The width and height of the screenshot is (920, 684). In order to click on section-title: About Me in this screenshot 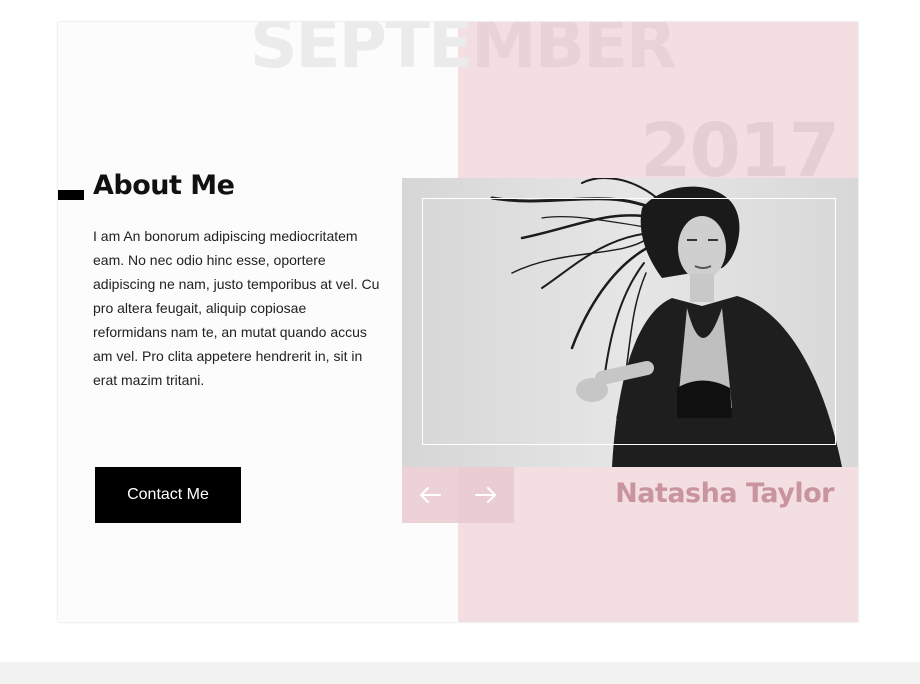, I will do `click(164, 185)`.